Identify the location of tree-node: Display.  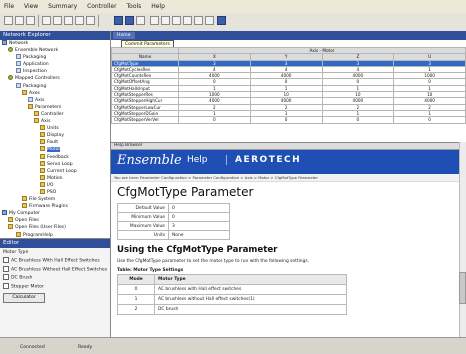
(55, 135).